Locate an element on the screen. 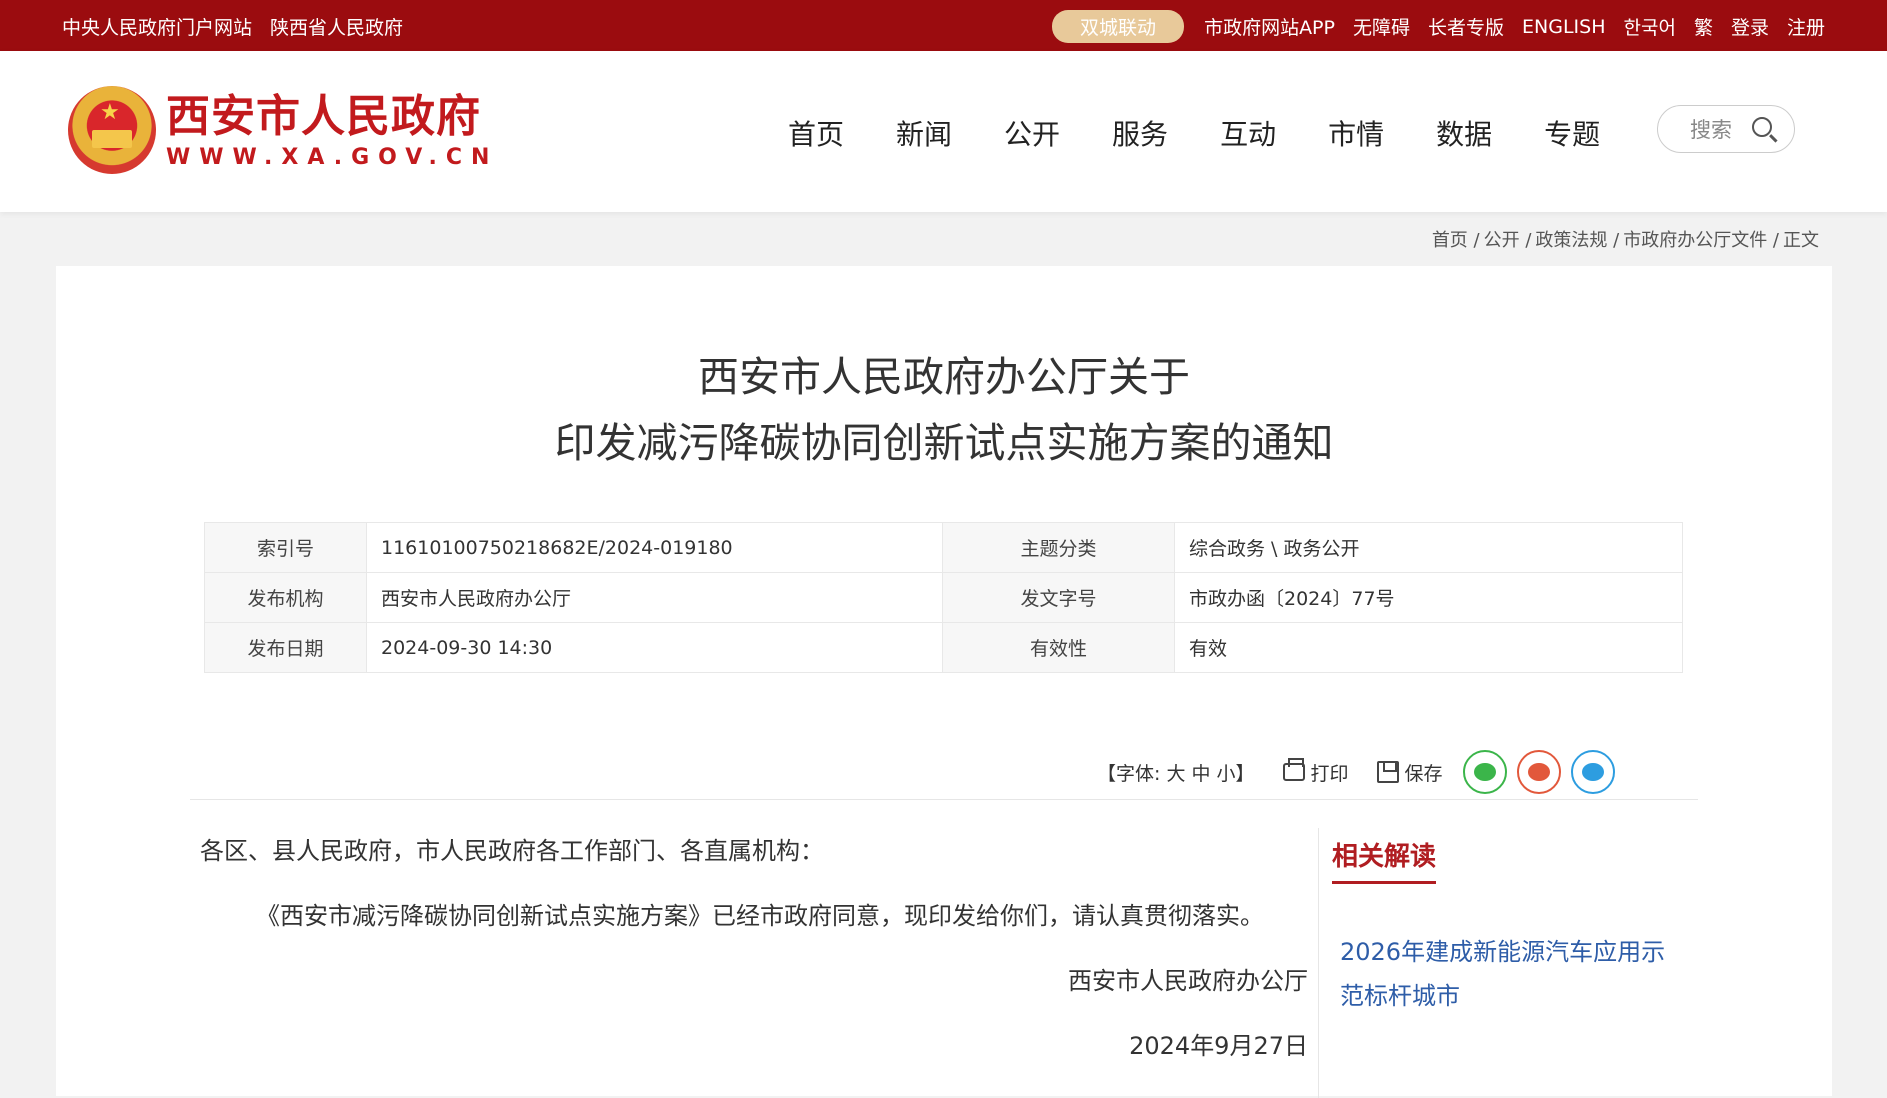  meta-value: 2024-09-30 14:30 is located at coordinates (654, 647).